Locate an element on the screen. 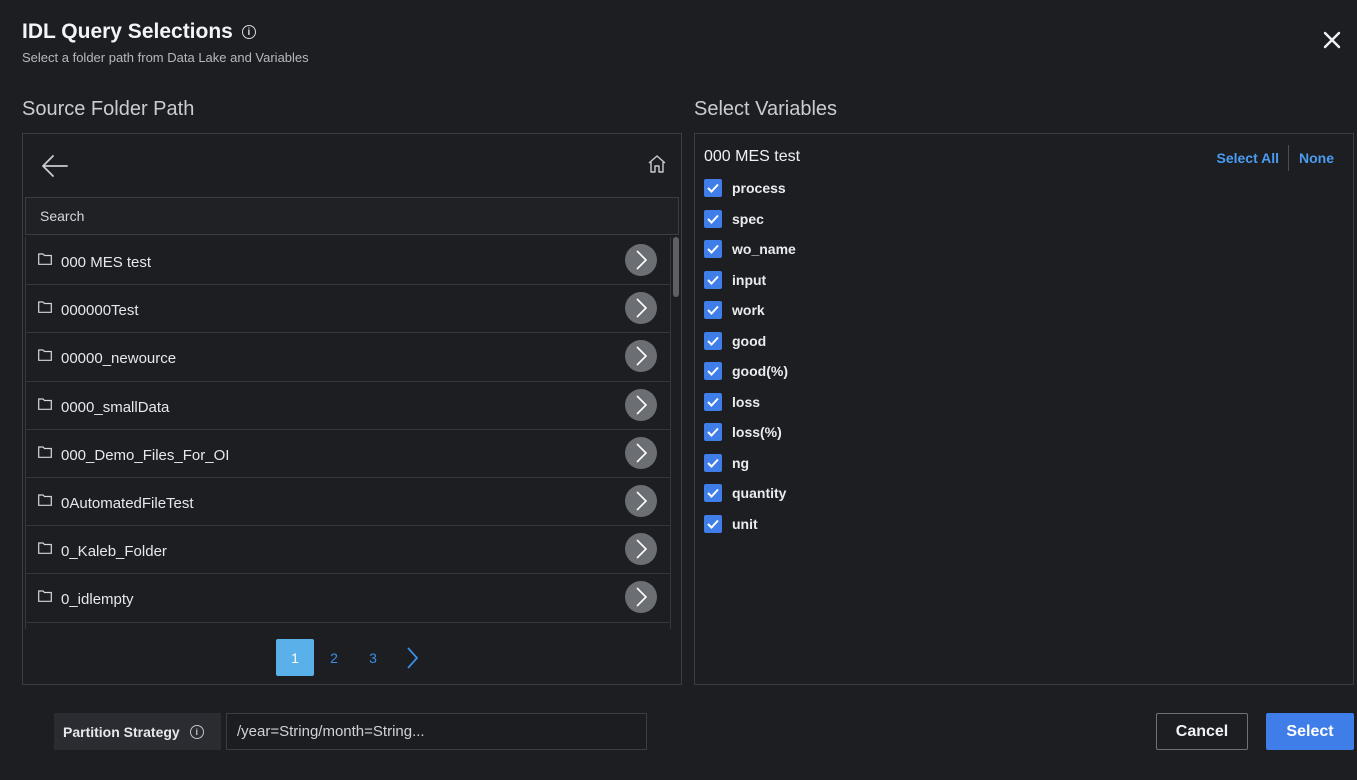 This screenshot has width=1357, height=780. variable-item: unit is located at coordinates (750, 524).